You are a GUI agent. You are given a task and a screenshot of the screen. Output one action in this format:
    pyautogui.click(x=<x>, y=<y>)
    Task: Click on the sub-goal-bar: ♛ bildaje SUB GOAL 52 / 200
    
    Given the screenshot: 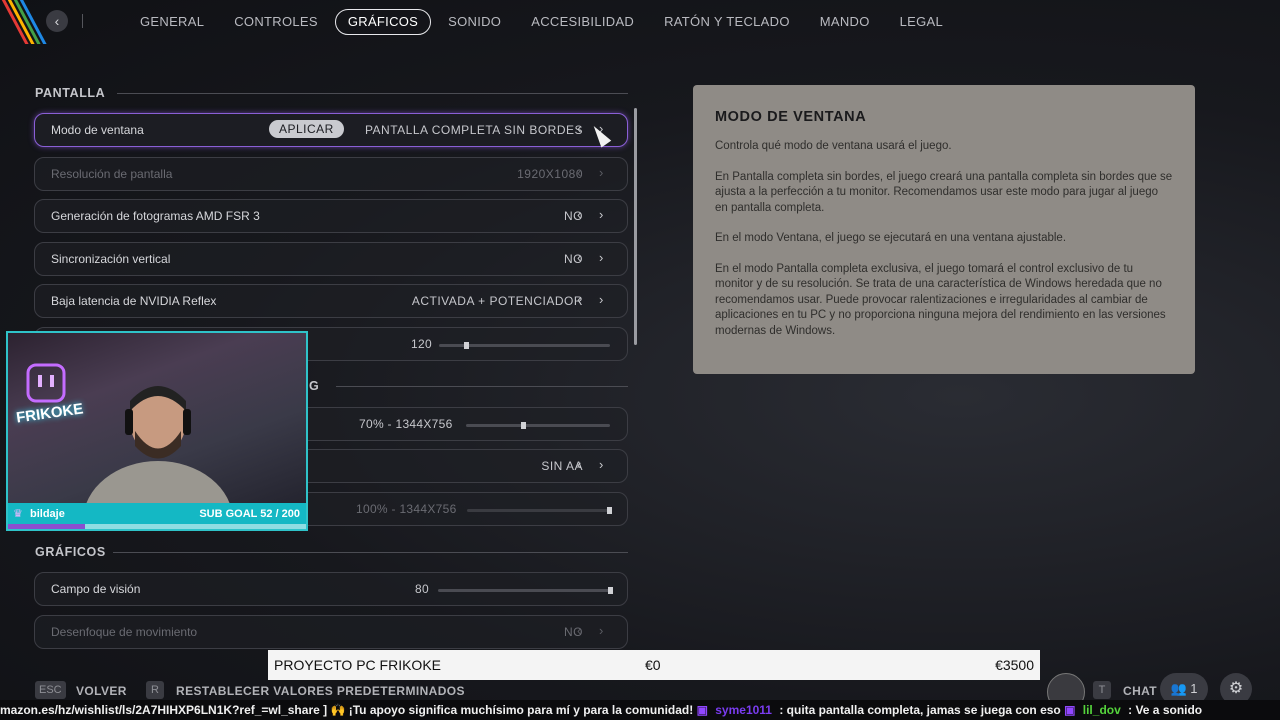 What is the action you would take?
    pyautogui.click(x=157, y=516)
    